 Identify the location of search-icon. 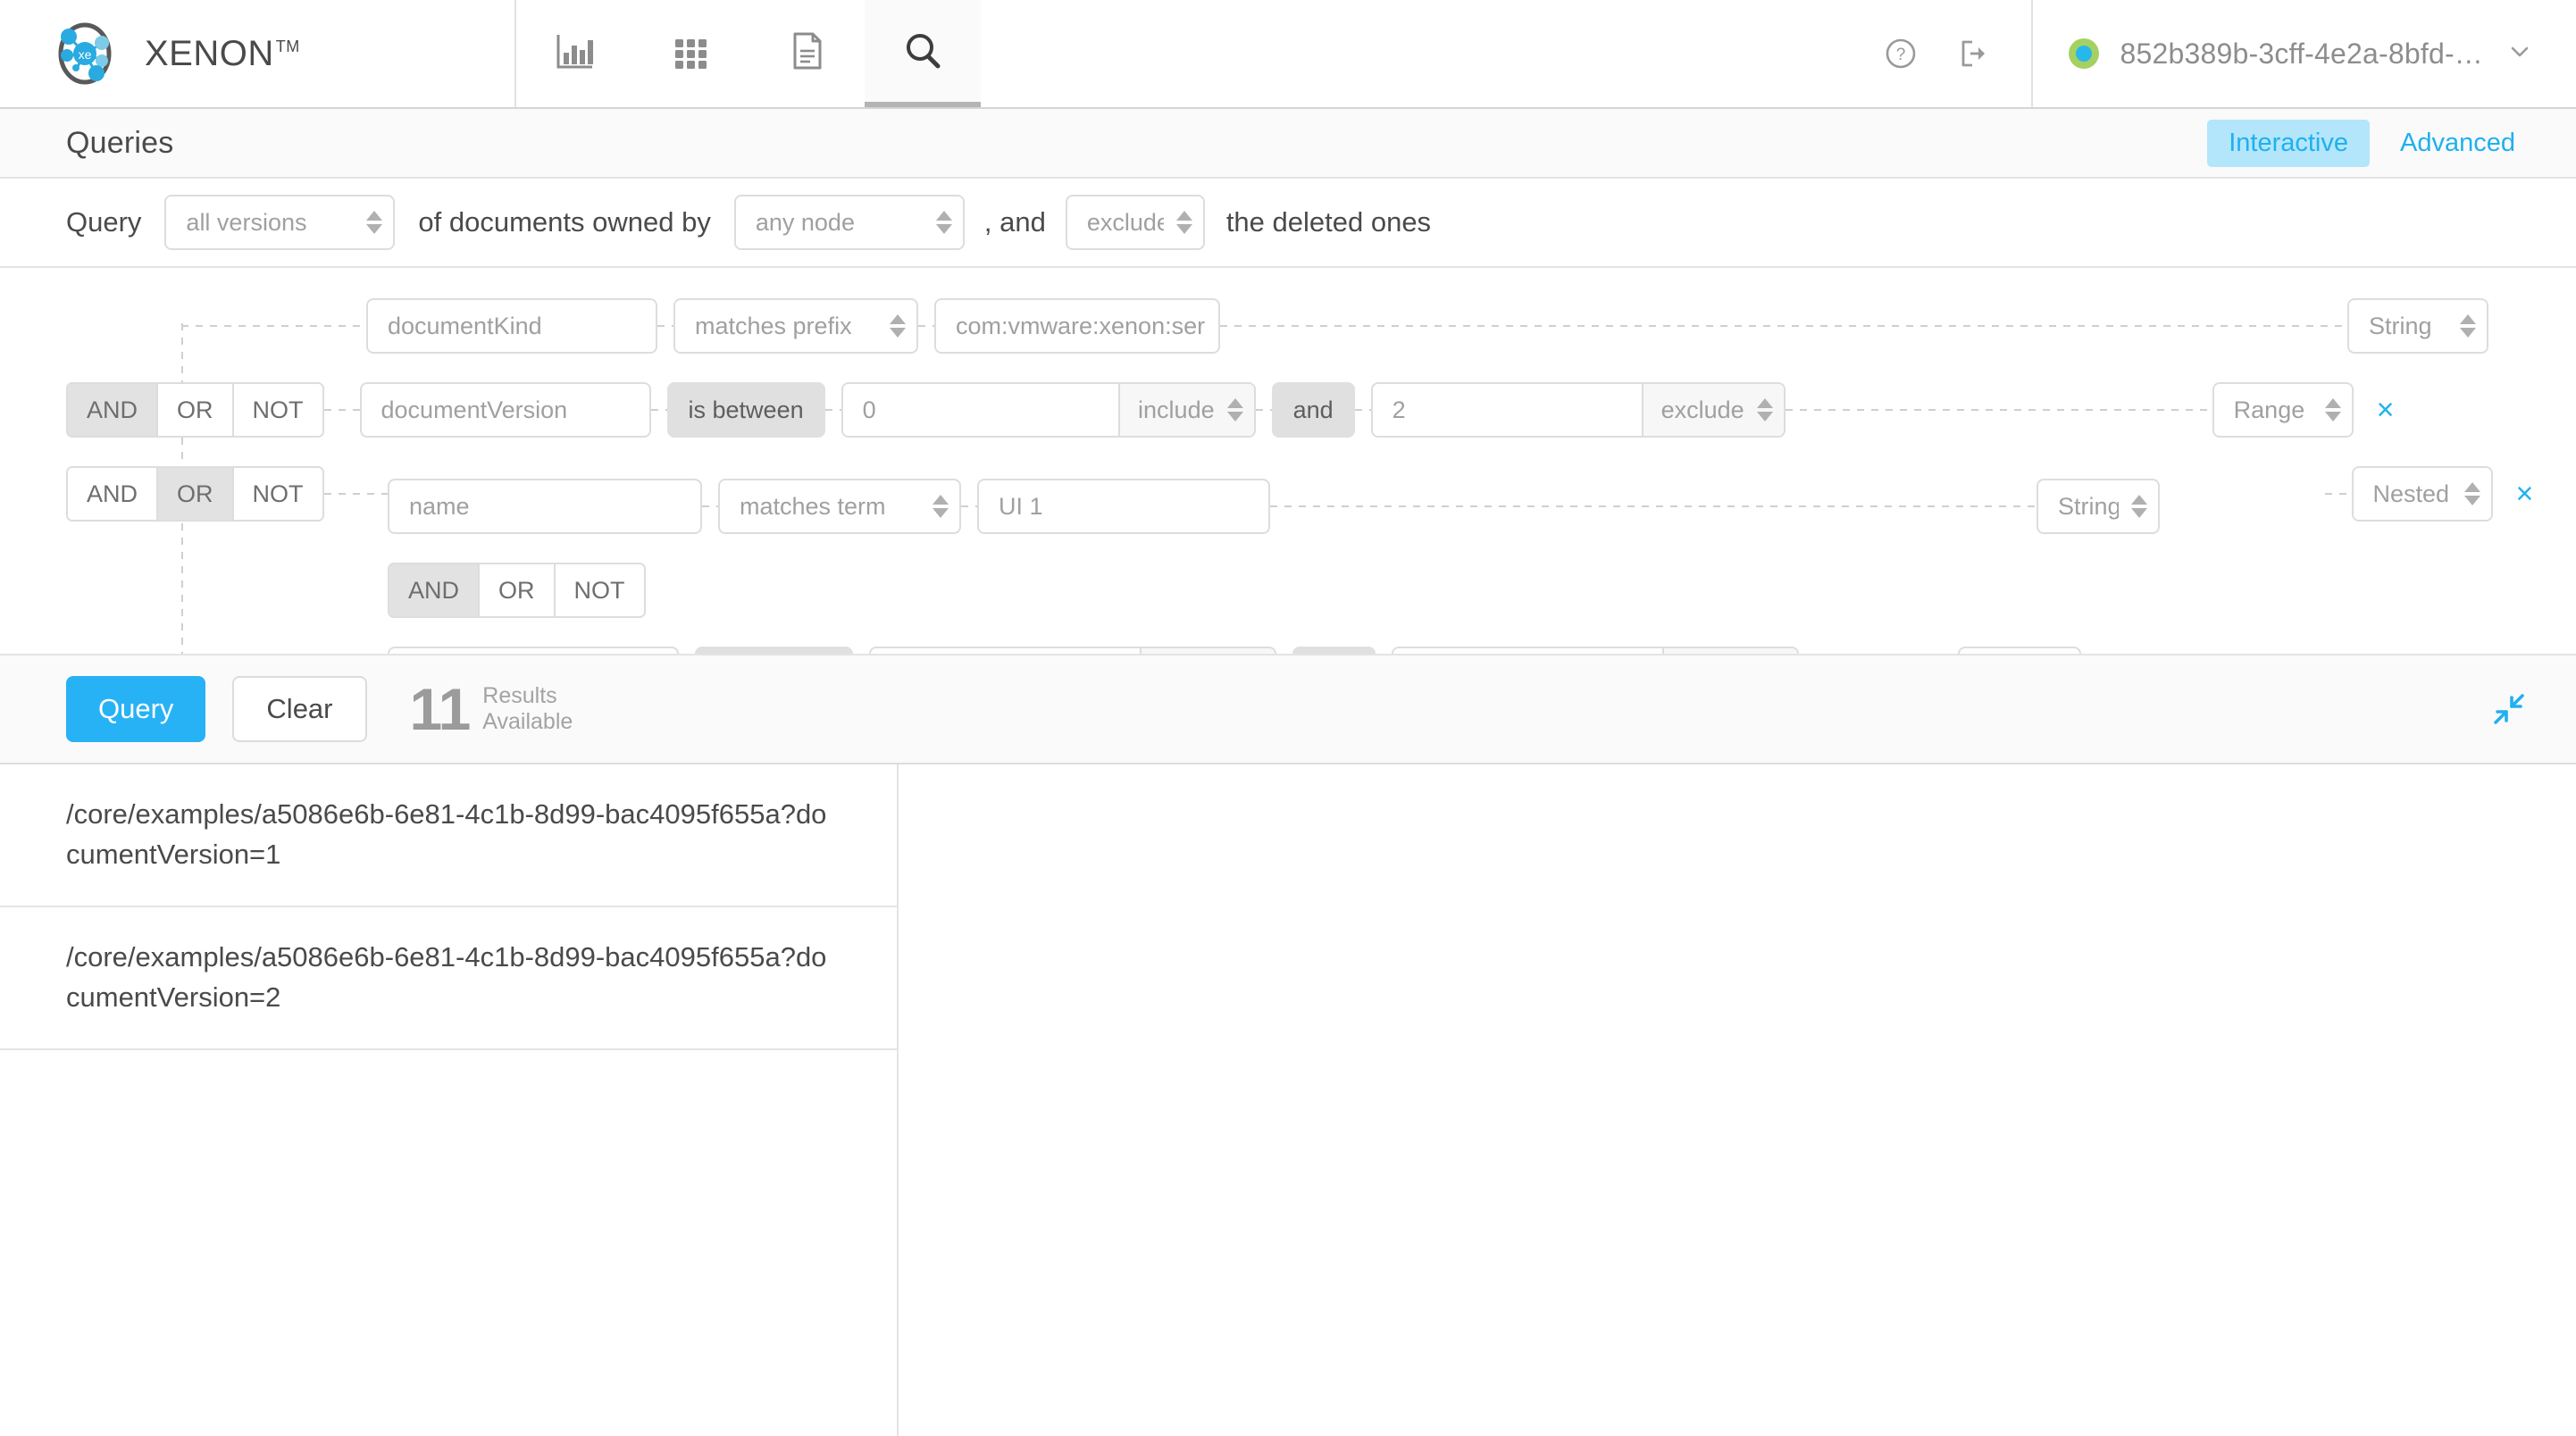
(922, 51).